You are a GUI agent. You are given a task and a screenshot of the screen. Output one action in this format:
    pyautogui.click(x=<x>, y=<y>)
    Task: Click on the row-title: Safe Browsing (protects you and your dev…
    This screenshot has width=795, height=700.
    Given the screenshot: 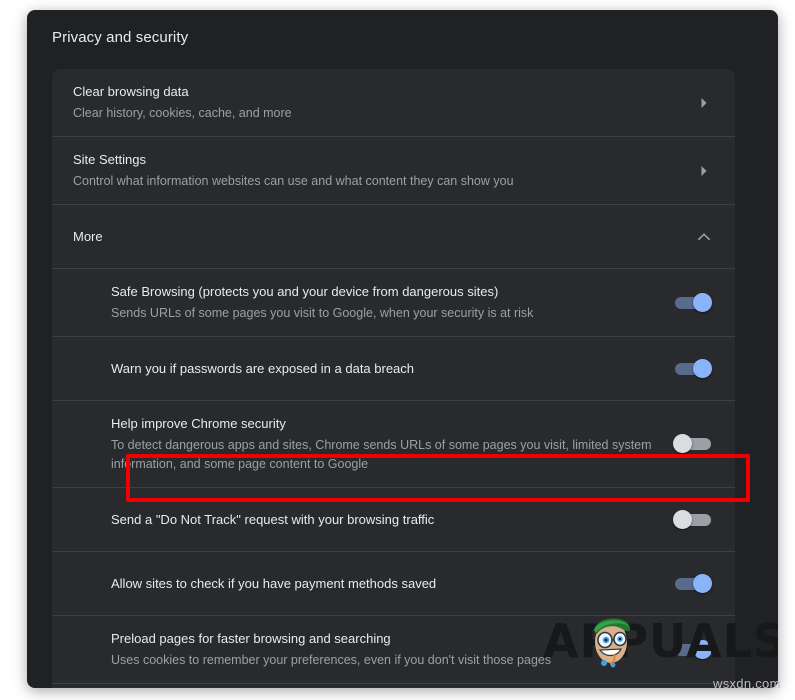 What is the action you would take?
    pyautogui.click(x=305, y=291)
    